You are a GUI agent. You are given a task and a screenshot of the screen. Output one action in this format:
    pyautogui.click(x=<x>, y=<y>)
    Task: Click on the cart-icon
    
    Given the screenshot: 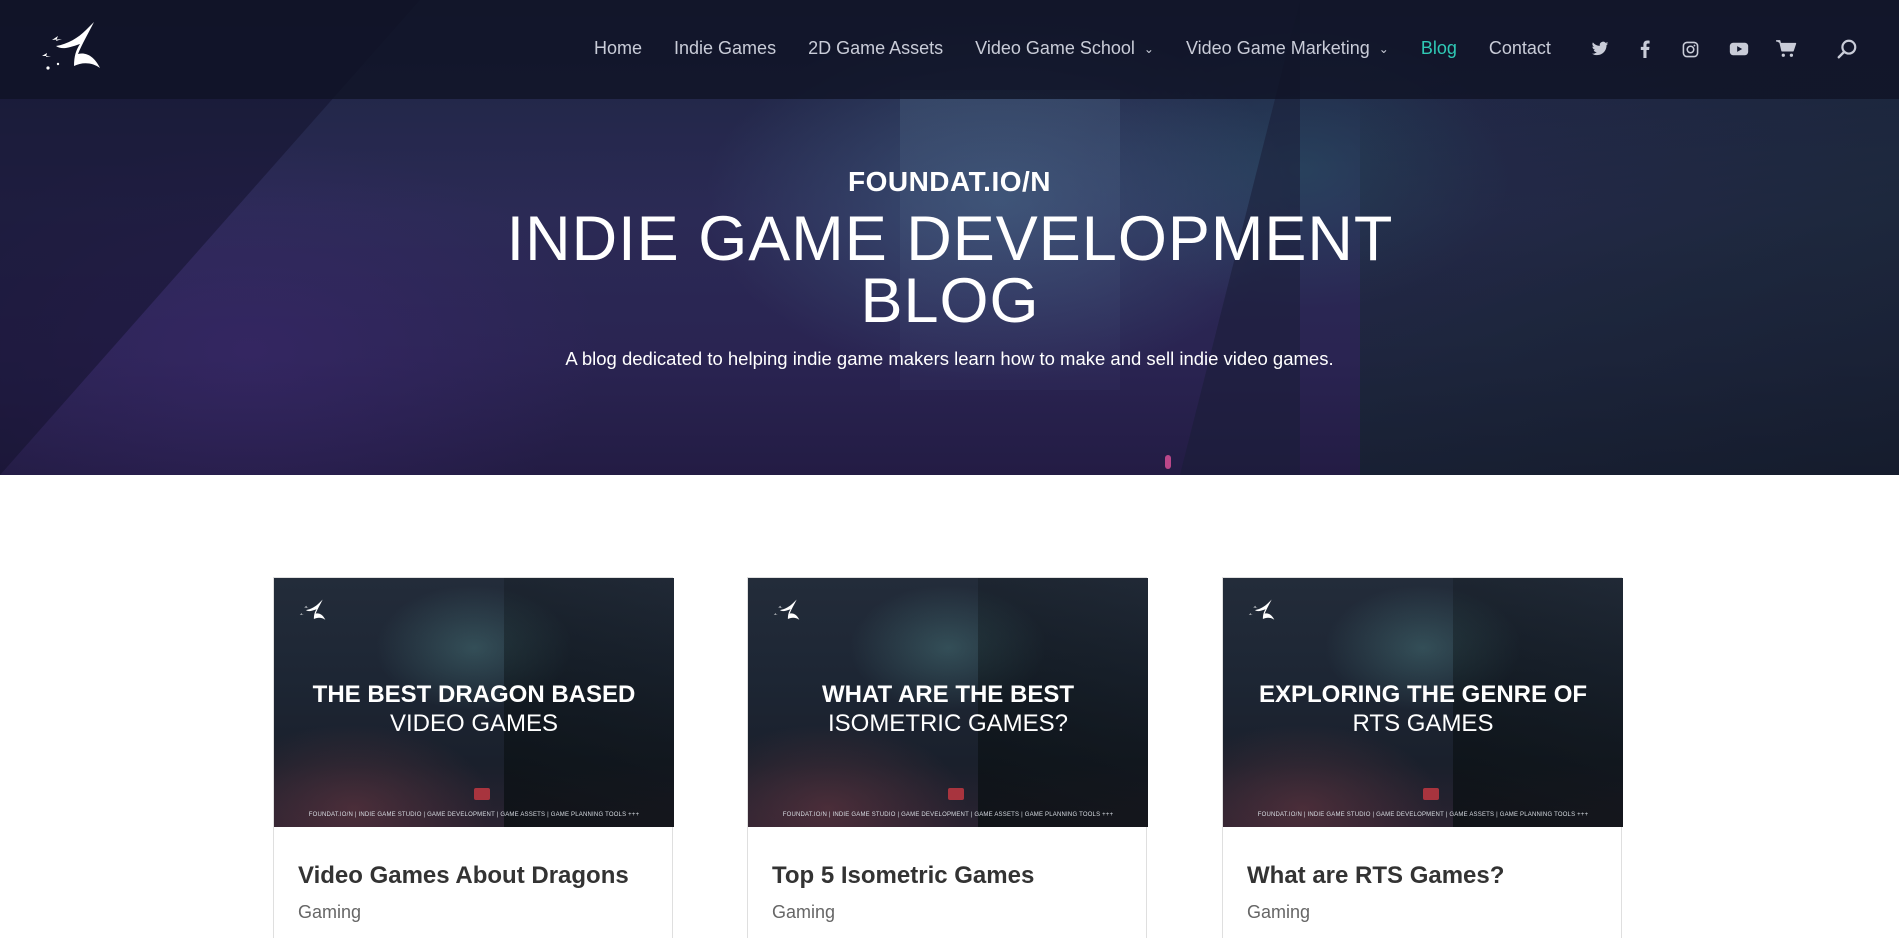 What is the action you would take?
    pyautogui.click(x=1786, y=48)
    